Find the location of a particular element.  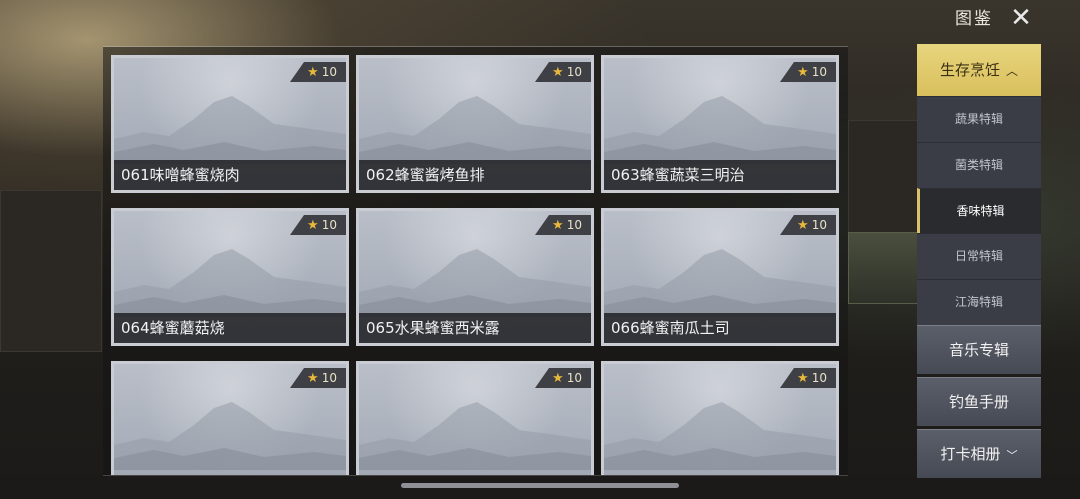

subitem-aroma: 香味特辑 is located at coordinates (979, 210).